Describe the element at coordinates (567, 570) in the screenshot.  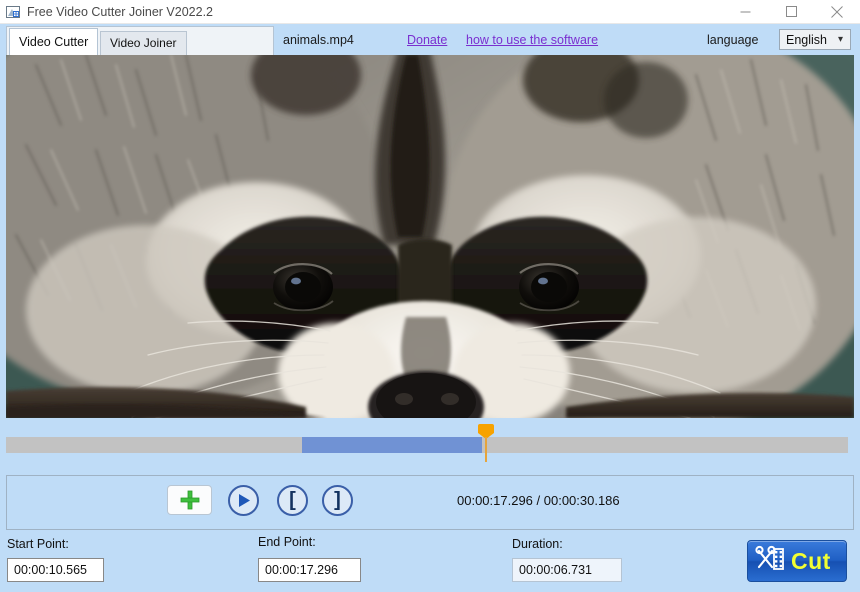
I see `duration-value: 00:00:06.731` at that location.